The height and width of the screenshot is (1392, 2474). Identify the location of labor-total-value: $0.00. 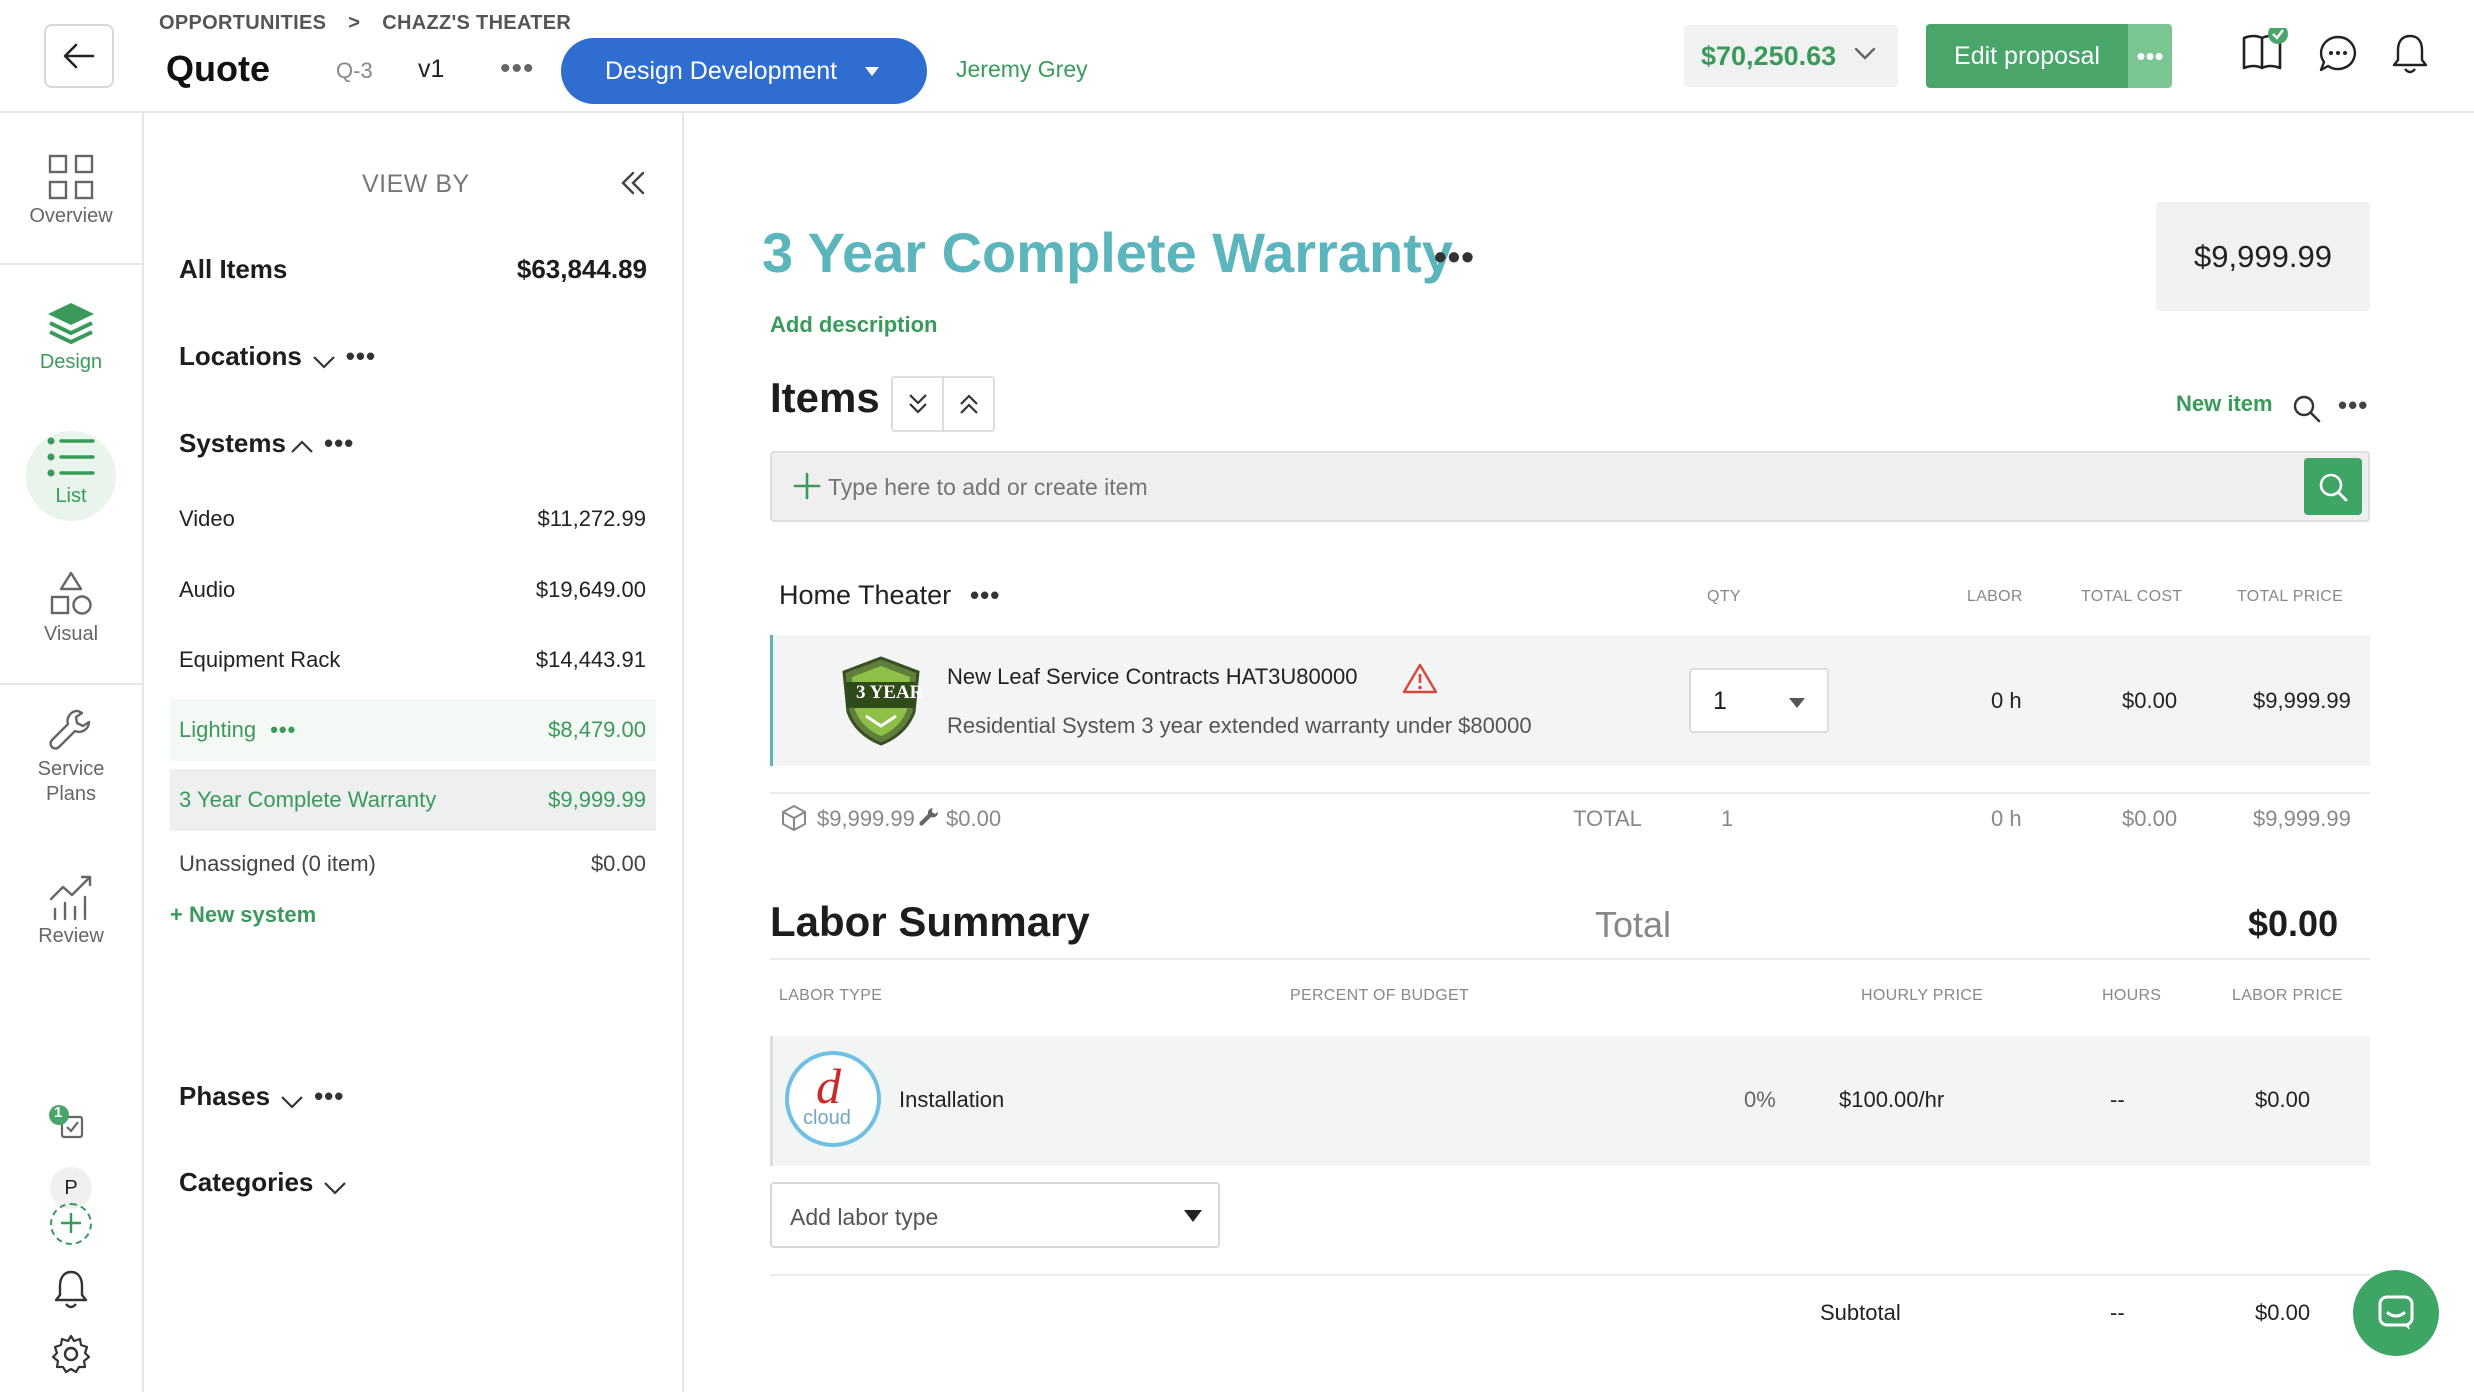
(2293, 923).